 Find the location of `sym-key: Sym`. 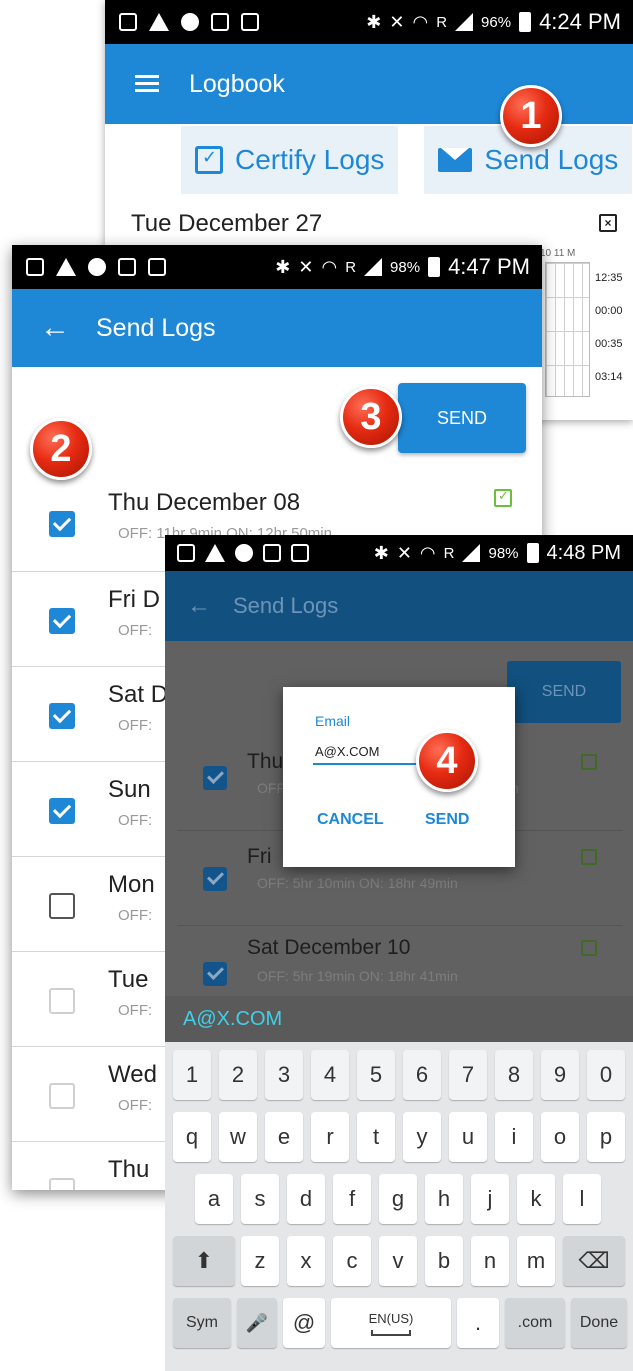

sym-key: Sym is located at coordinates (202, 1323).